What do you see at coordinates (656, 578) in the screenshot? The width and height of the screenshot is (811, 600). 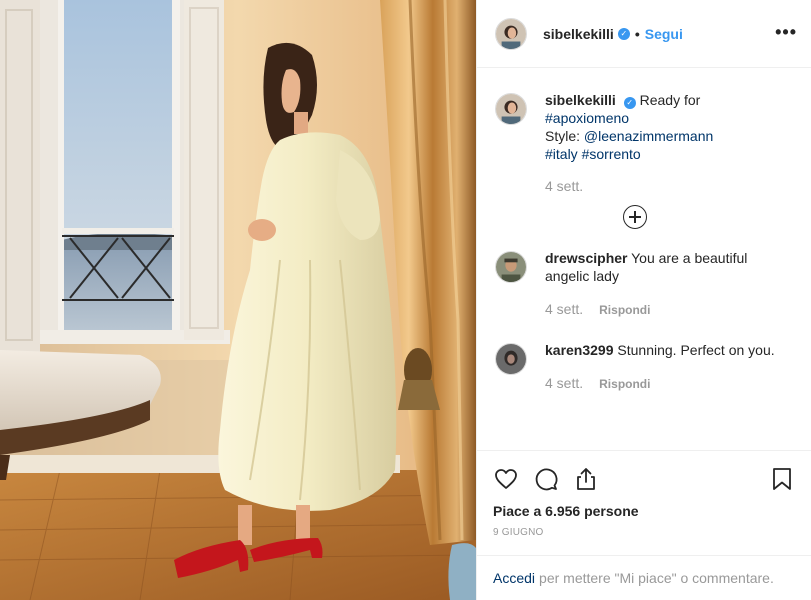 I see `login-prompt-text: per mettere "Mi piace" o commentare.` at bounding box center [656, 578].